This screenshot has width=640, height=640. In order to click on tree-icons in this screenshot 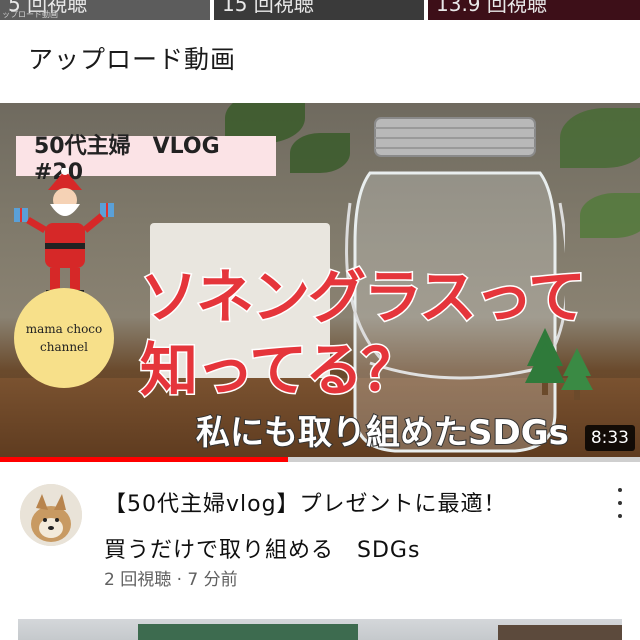, I will do `click(559, 364)`.